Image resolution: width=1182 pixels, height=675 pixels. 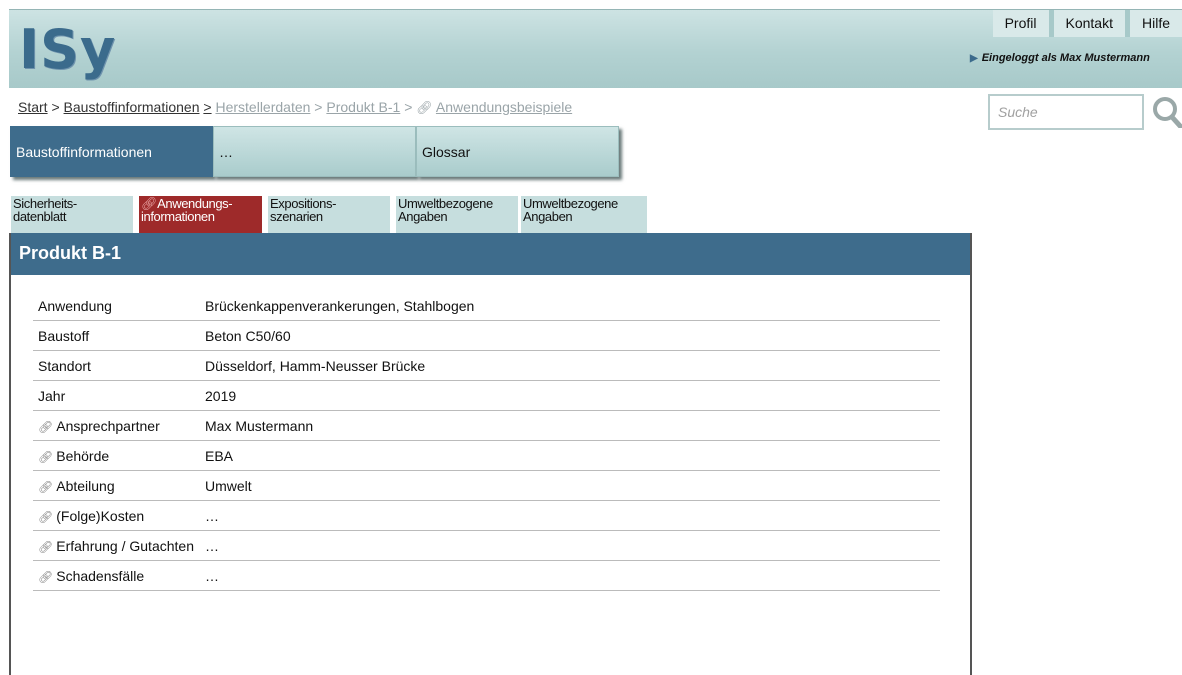 What do you see at coordinates (119, 456) in the screenshot?
I see `row-label: 🔗︎ Behörde` at bounding box center [119, 456].